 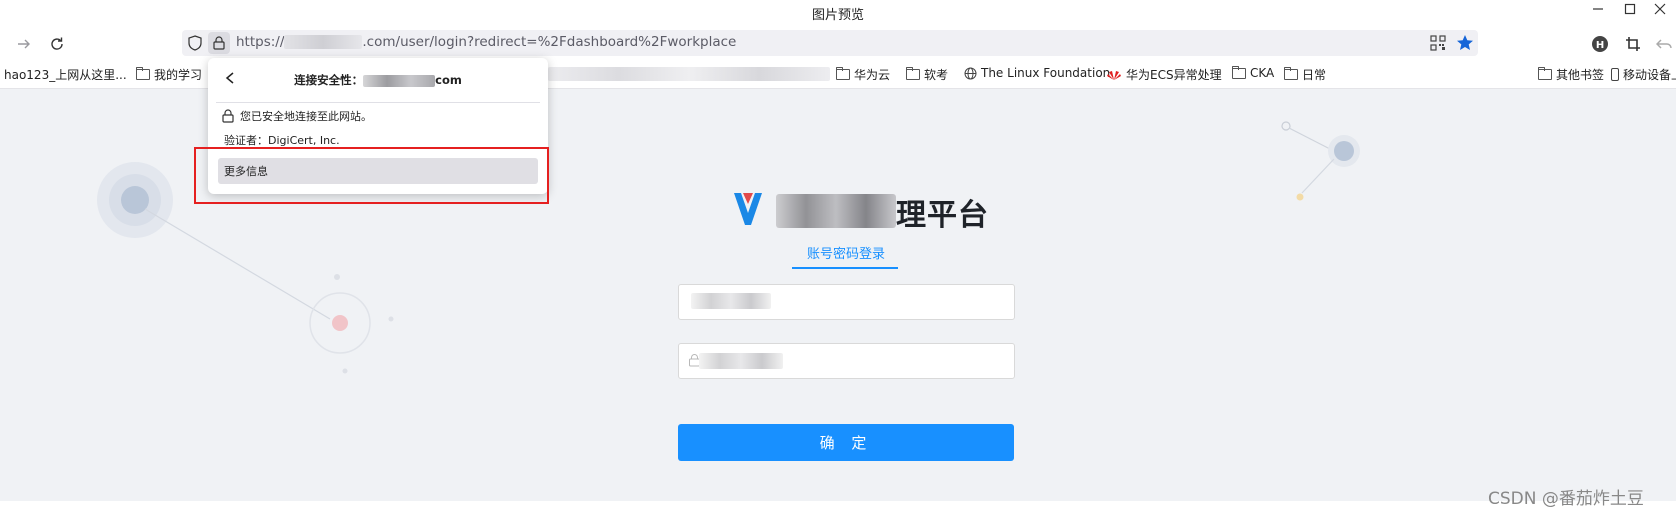 I want to click on bookmark-folder: 移动设备上, so click(x=1643, y=74).